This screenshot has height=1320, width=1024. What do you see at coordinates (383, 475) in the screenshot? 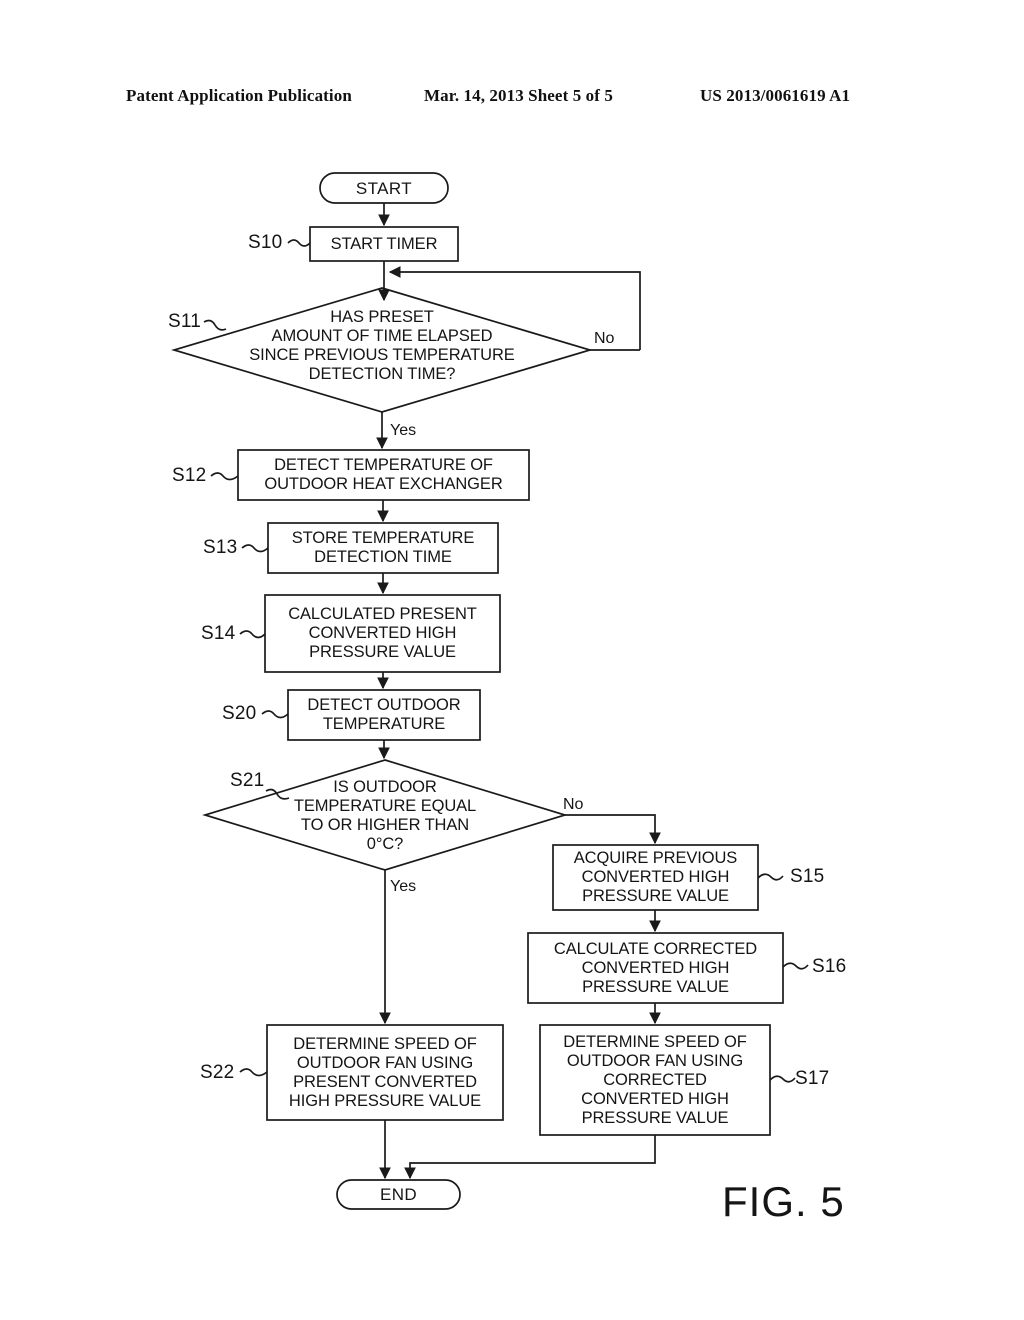
I see `s12-process-shape` at bounding box center [383, 475].